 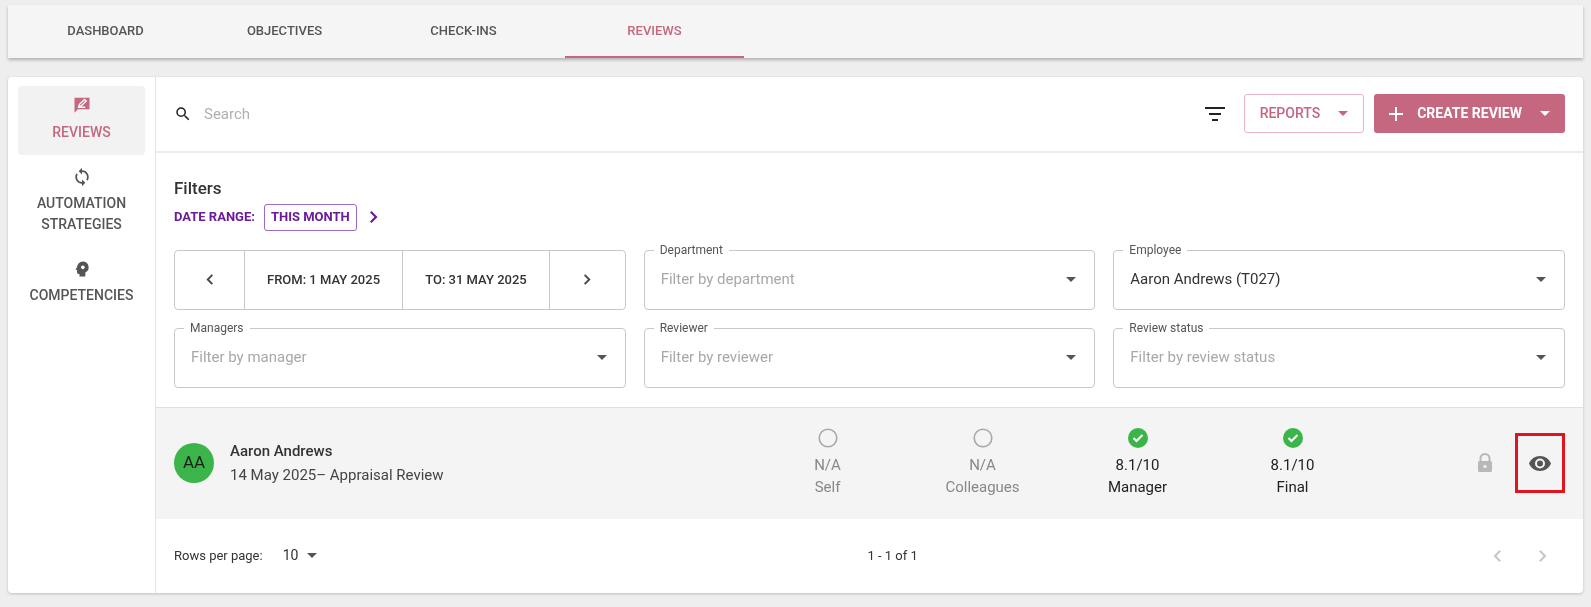 I want to click on reports-button: REPORTS, so click(x=1304, y=114).